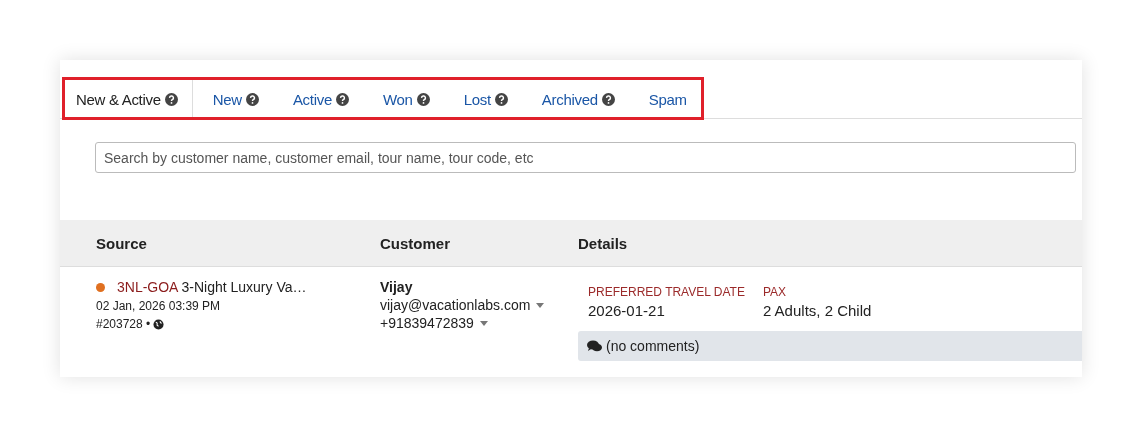 The height and width of the screenshot is (437, 1144). I want to click on detail-label: PAX, so click(775, 292).